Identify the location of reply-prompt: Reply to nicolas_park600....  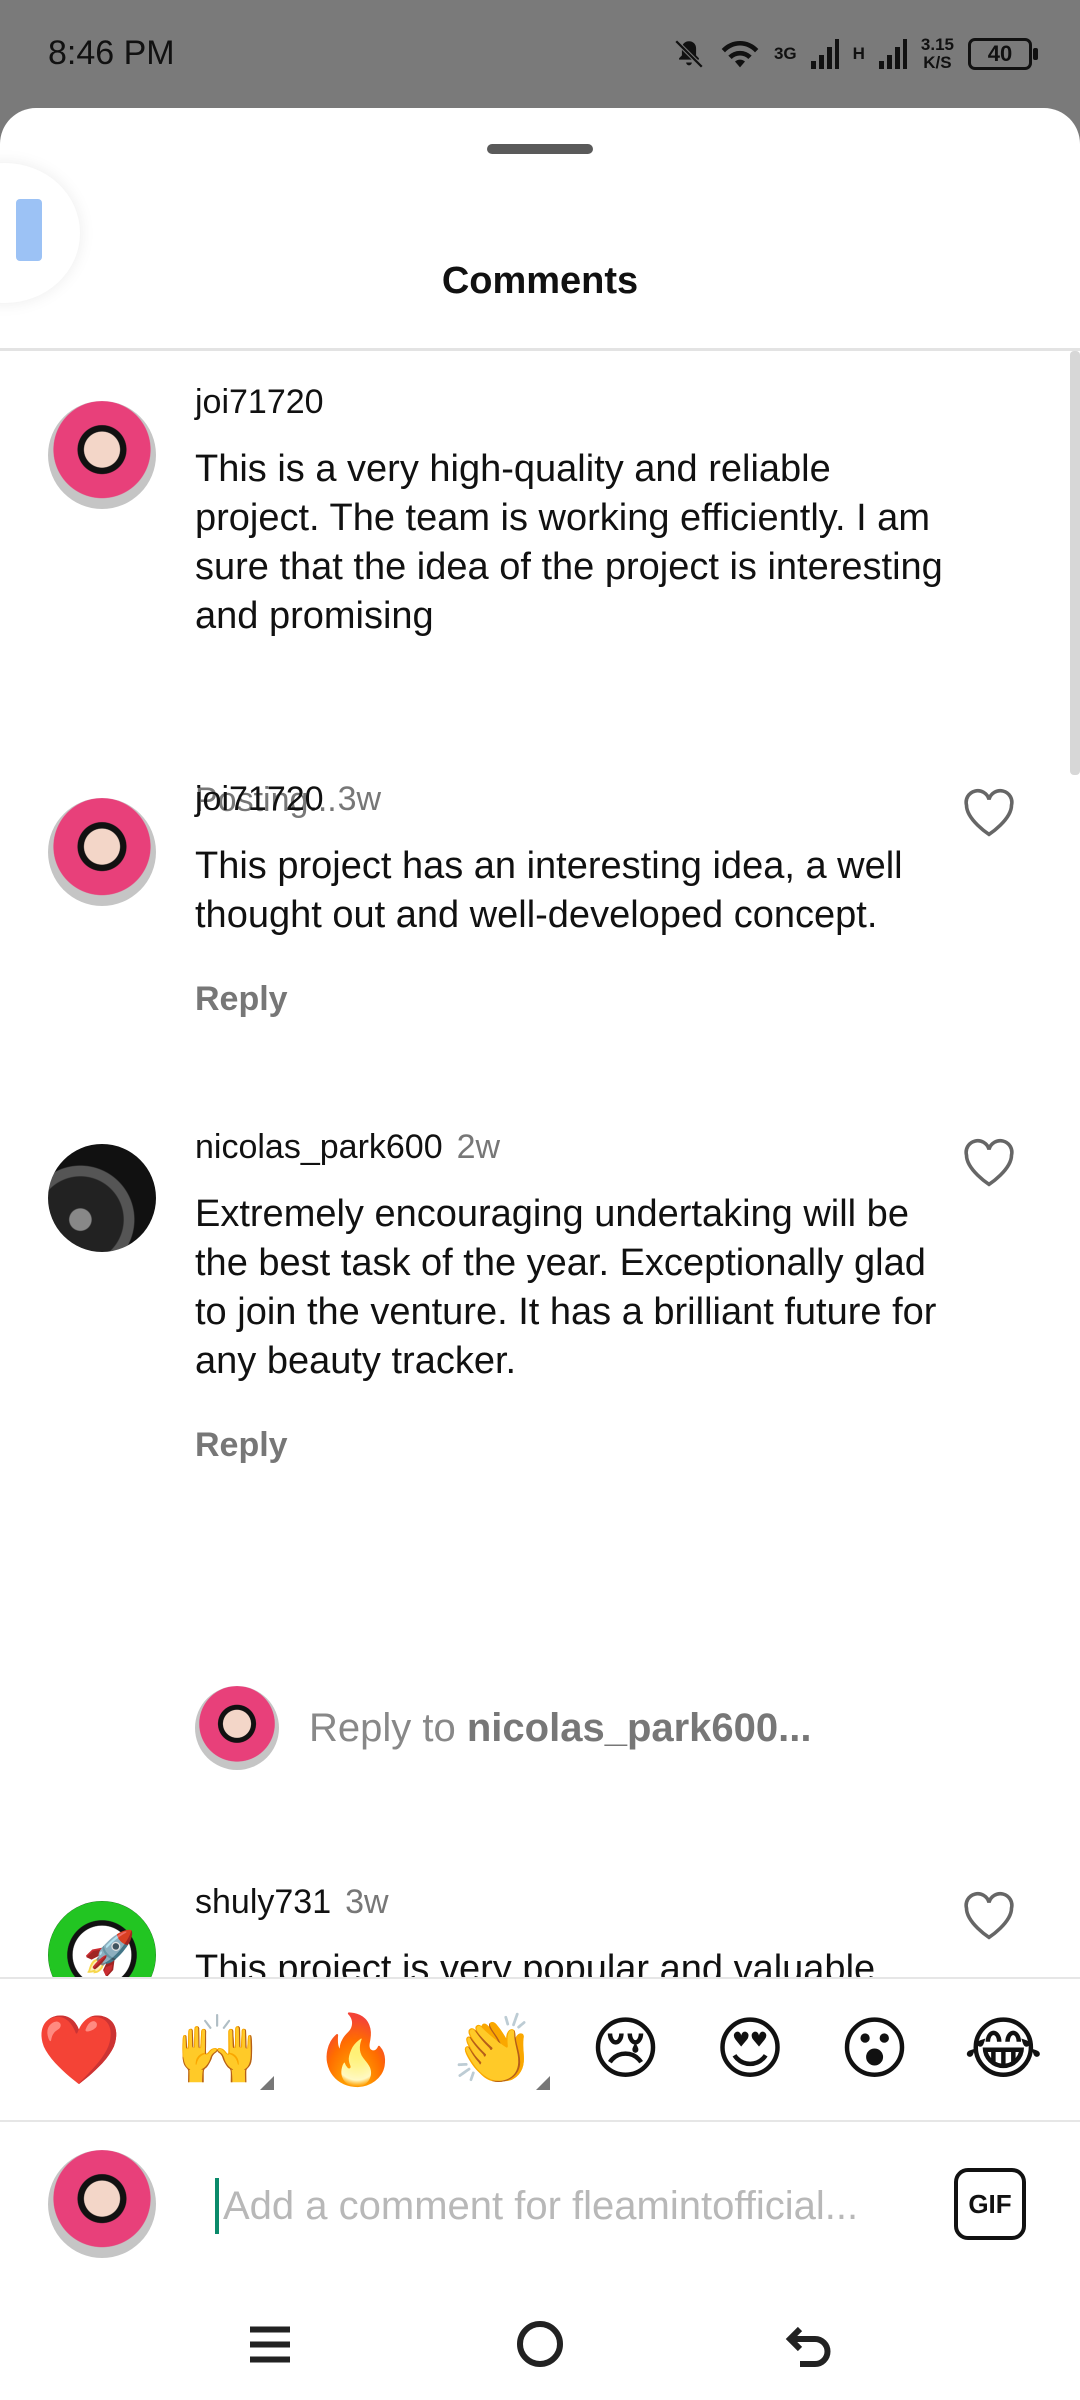
(503, 1728).